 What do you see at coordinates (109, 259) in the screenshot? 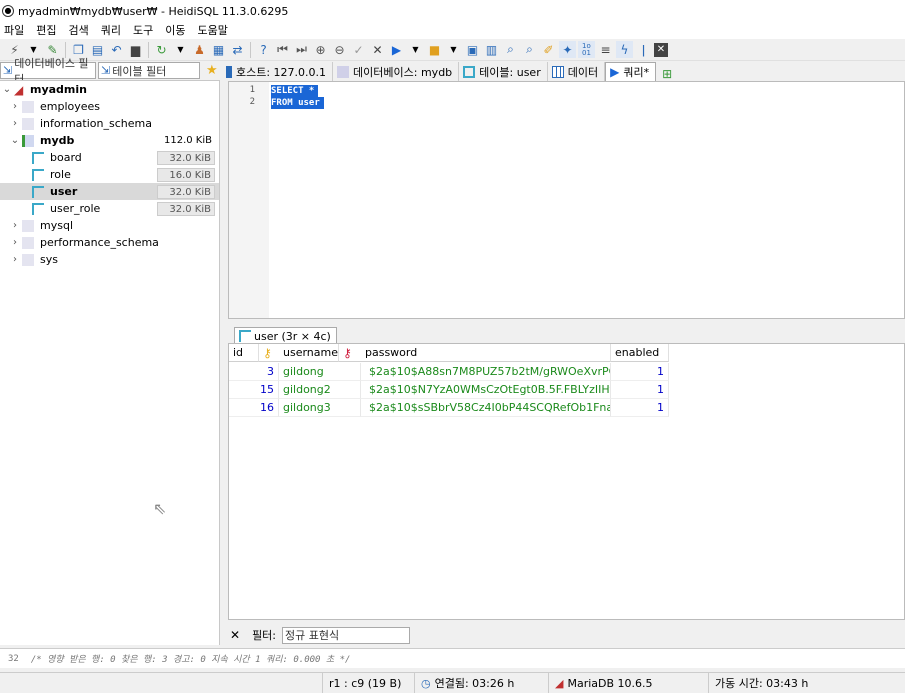
I see `tree-db-sys: › sys` at bounding box center [109, 259].